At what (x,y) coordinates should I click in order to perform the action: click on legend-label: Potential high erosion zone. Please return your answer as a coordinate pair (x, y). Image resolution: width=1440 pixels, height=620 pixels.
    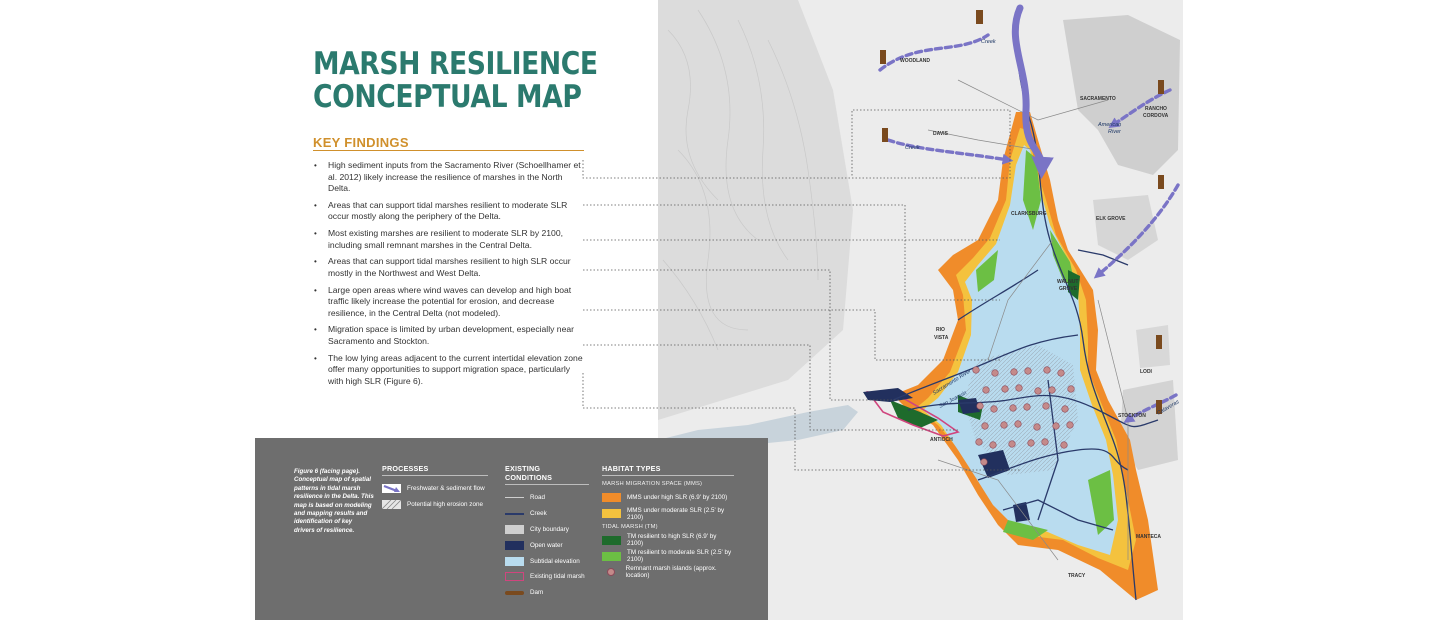
    Looking at the image, I should click on (445, 505).